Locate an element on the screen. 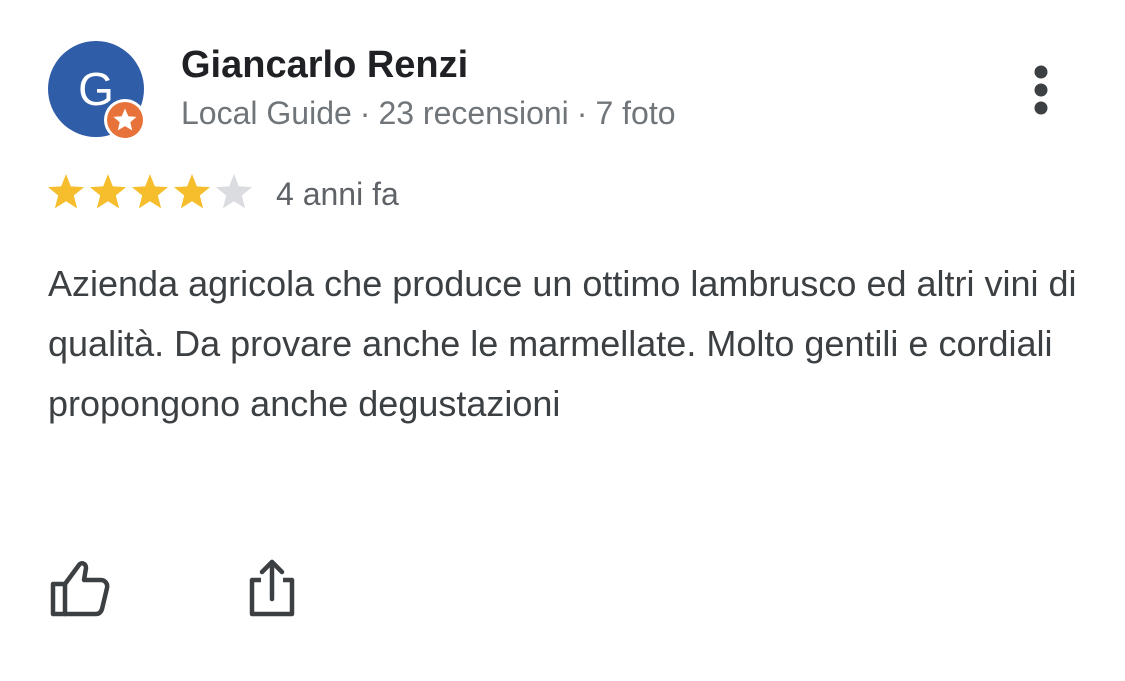 This screenshot has height=681, width=1125. local-guide-badge is located at coordinates (125, 120).